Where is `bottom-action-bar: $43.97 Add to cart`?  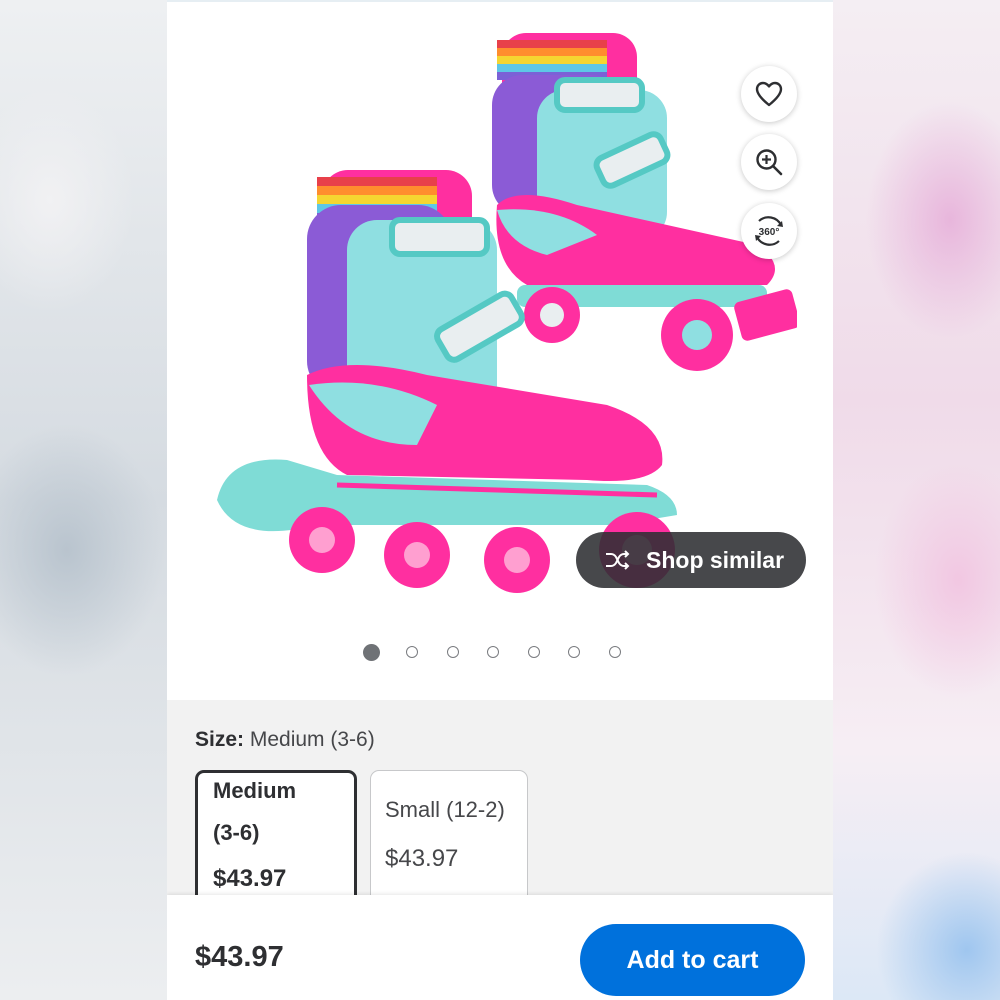
bottom-action-bar: $43.97 Add to cart is located at coordinates (500, 947).